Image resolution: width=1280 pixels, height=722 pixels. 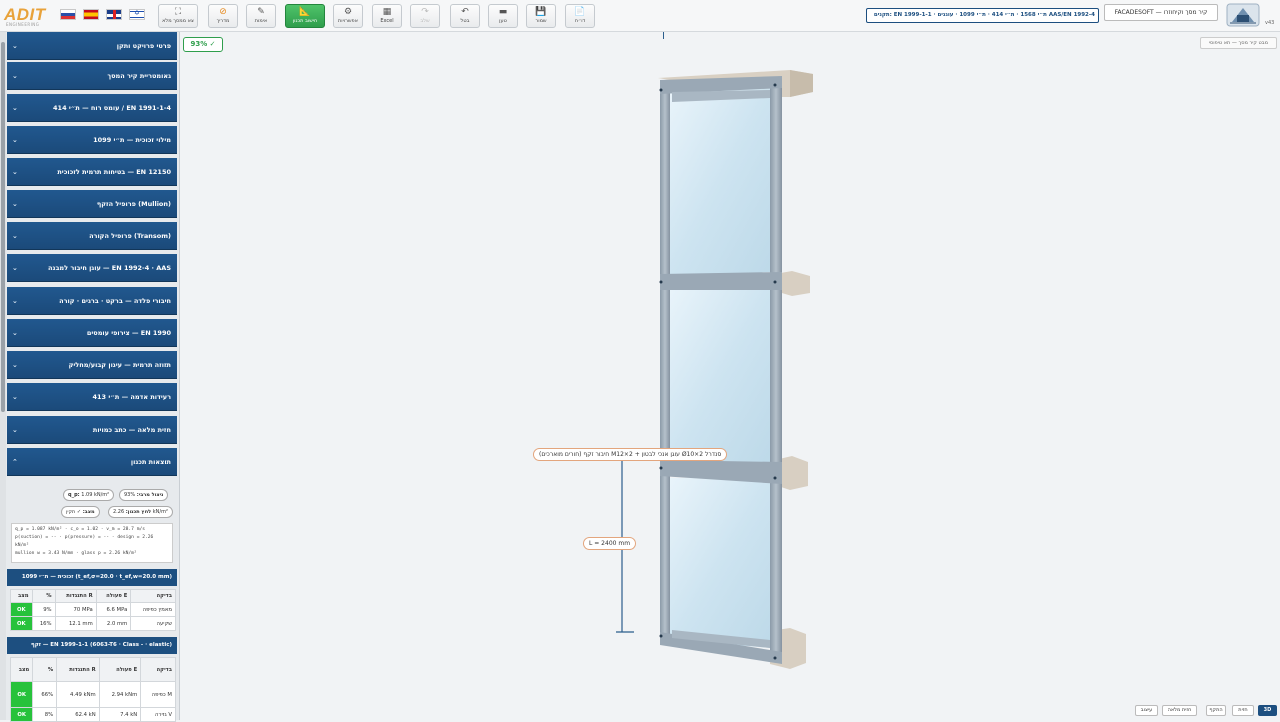 I want to click on section-geometry: ⌄ גאומטריית קיר המסך, so click(x=92, y=76).